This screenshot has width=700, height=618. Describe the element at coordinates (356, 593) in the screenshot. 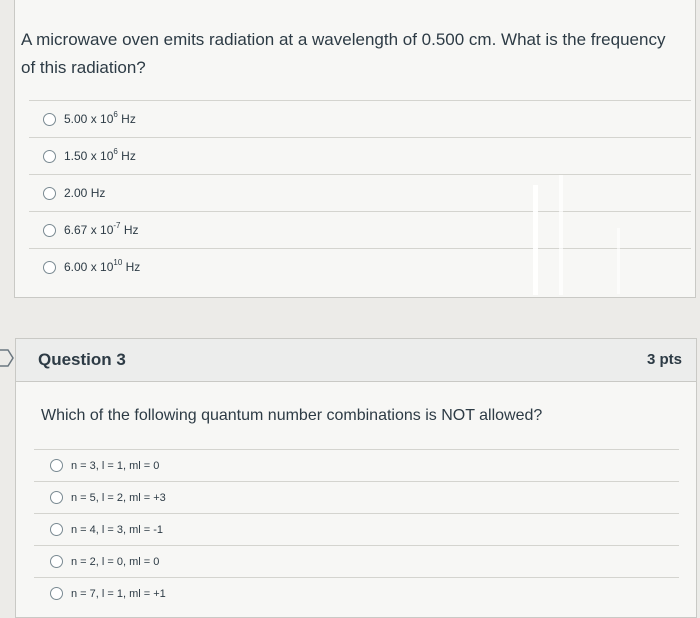

I see `answer-option: n = 7, l = 1, ml = +1` at that location.